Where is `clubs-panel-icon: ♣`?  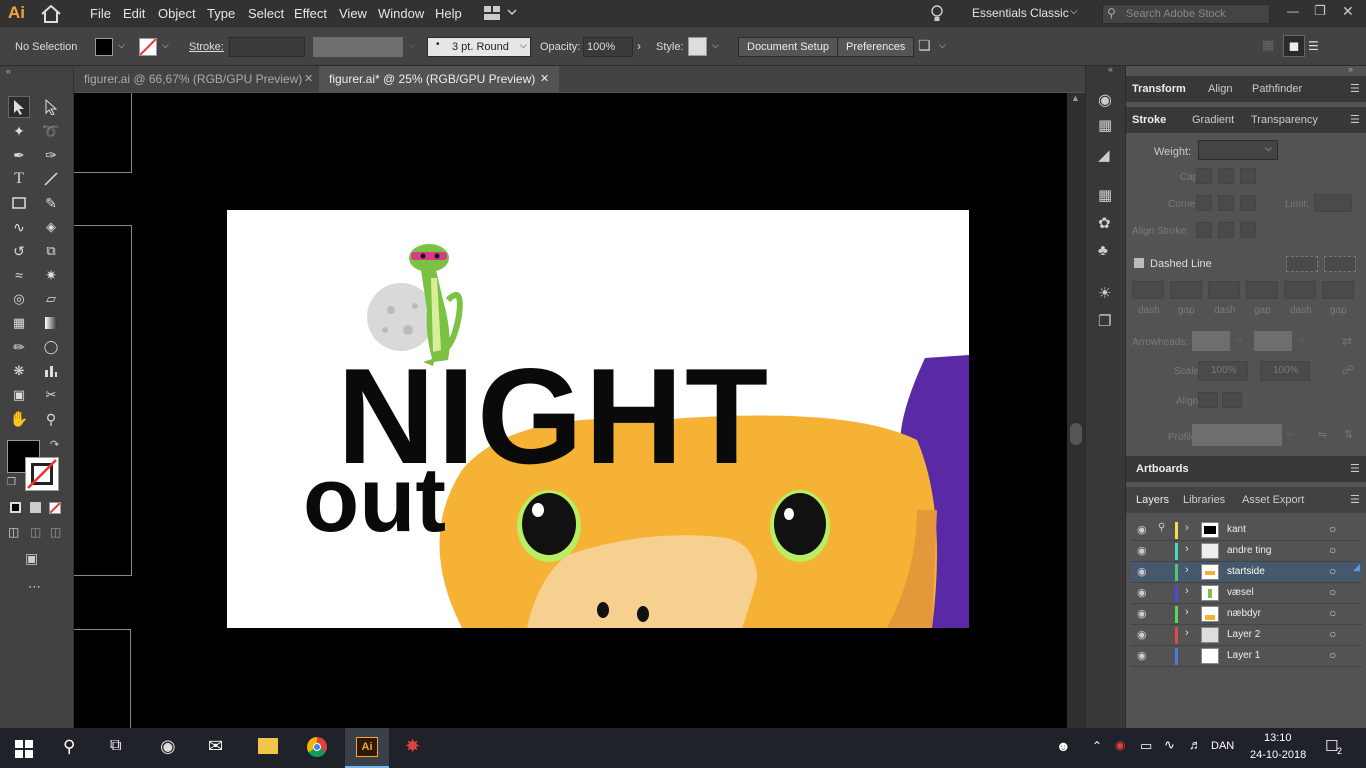 clubs-panel-icon: ♣ is located at coordinates (1103, 250).